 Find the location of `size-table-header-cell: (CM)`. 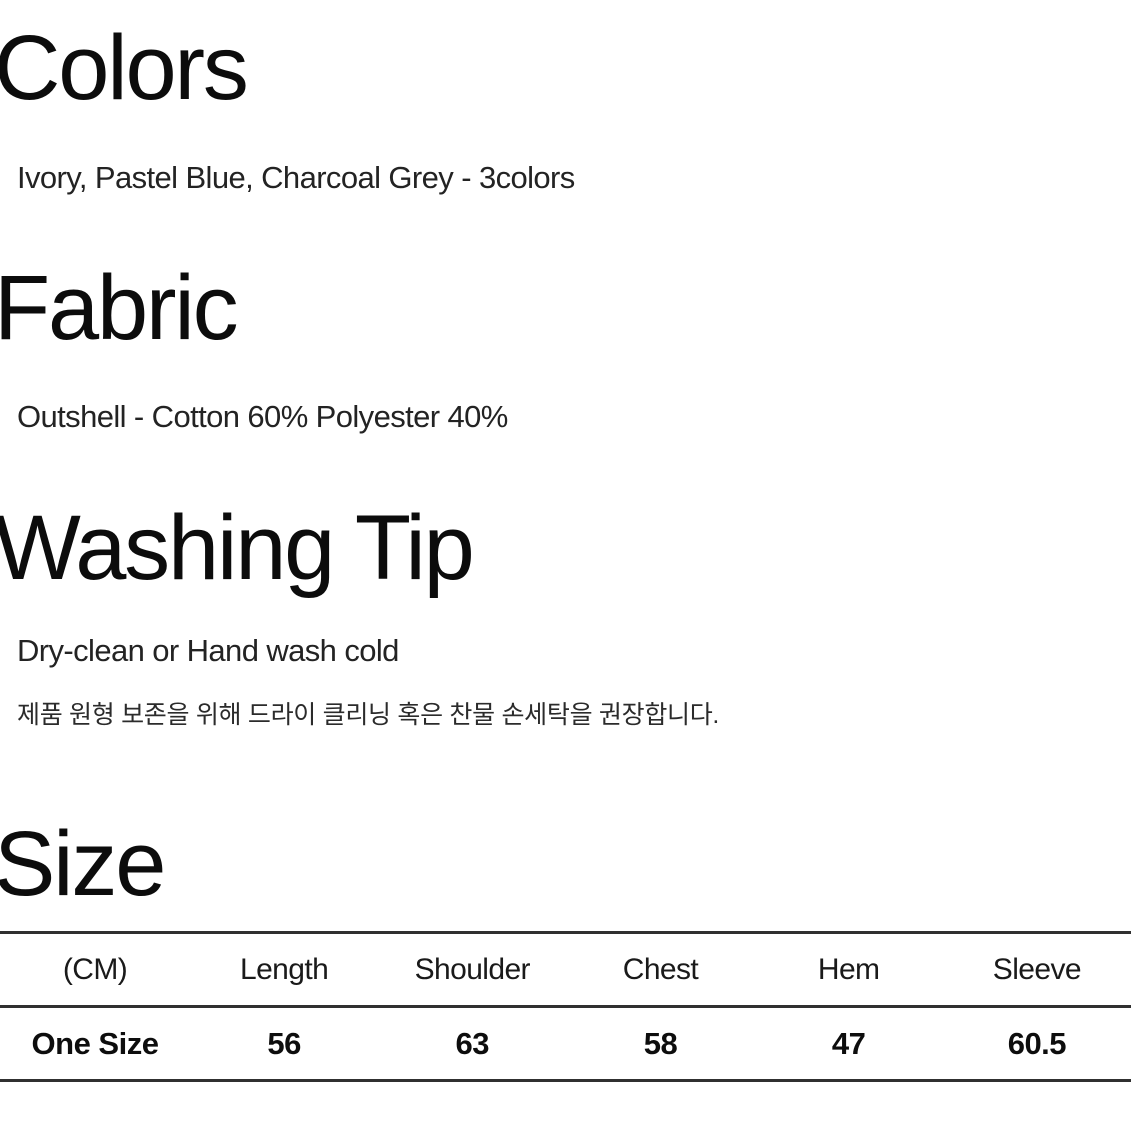

size-table-header-cell: (CM) is located at coordinates (95, 969).